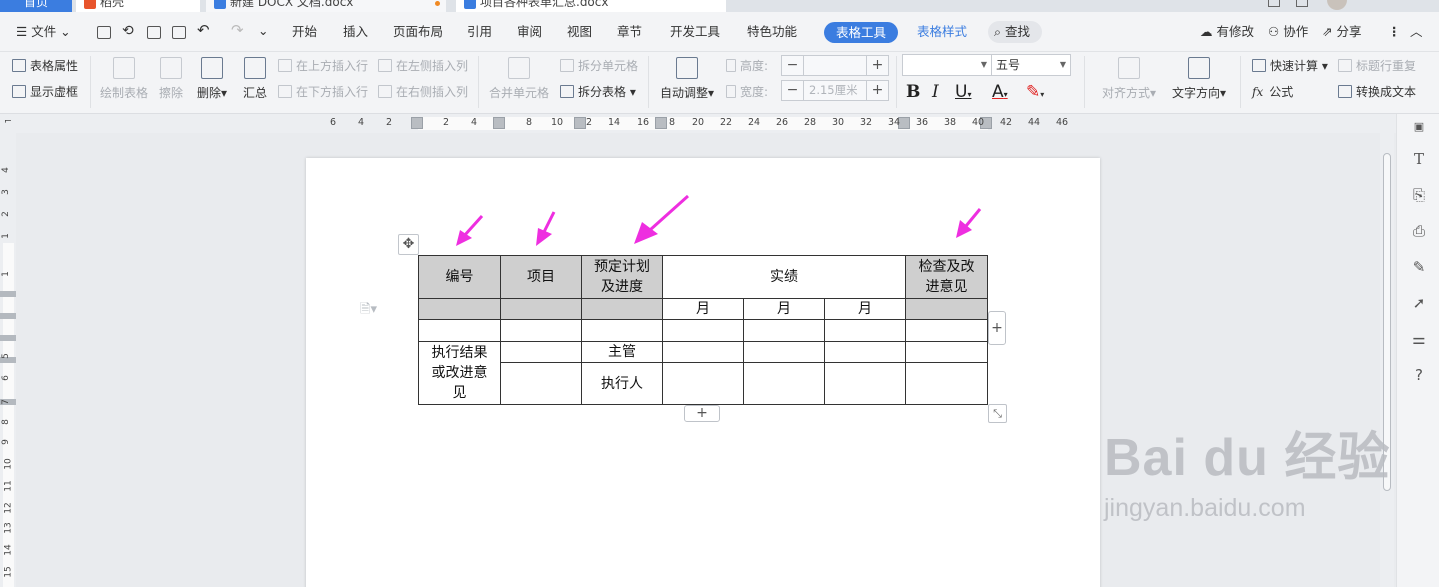  What do you see at coordinates (104, 32) in the screenshot?
I see `save-icon` at bounding box center [104, 32].